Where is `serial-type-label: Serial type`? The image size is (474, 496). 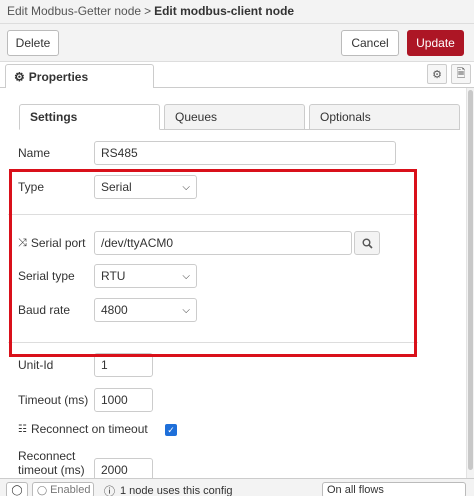
serial-type-label: Serial type is located at coordinates (46, 276).